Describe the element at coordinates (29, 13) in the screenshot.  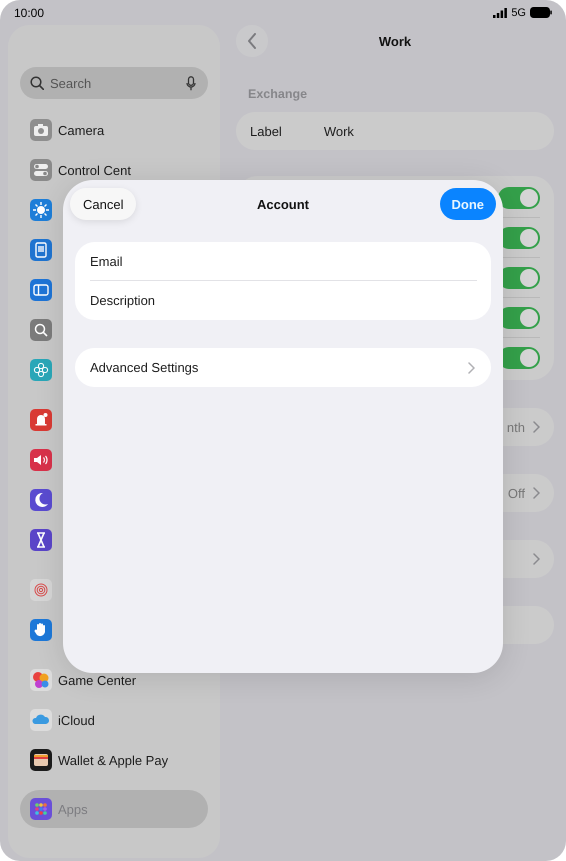
I see `clock-time: 10:00` at that location.